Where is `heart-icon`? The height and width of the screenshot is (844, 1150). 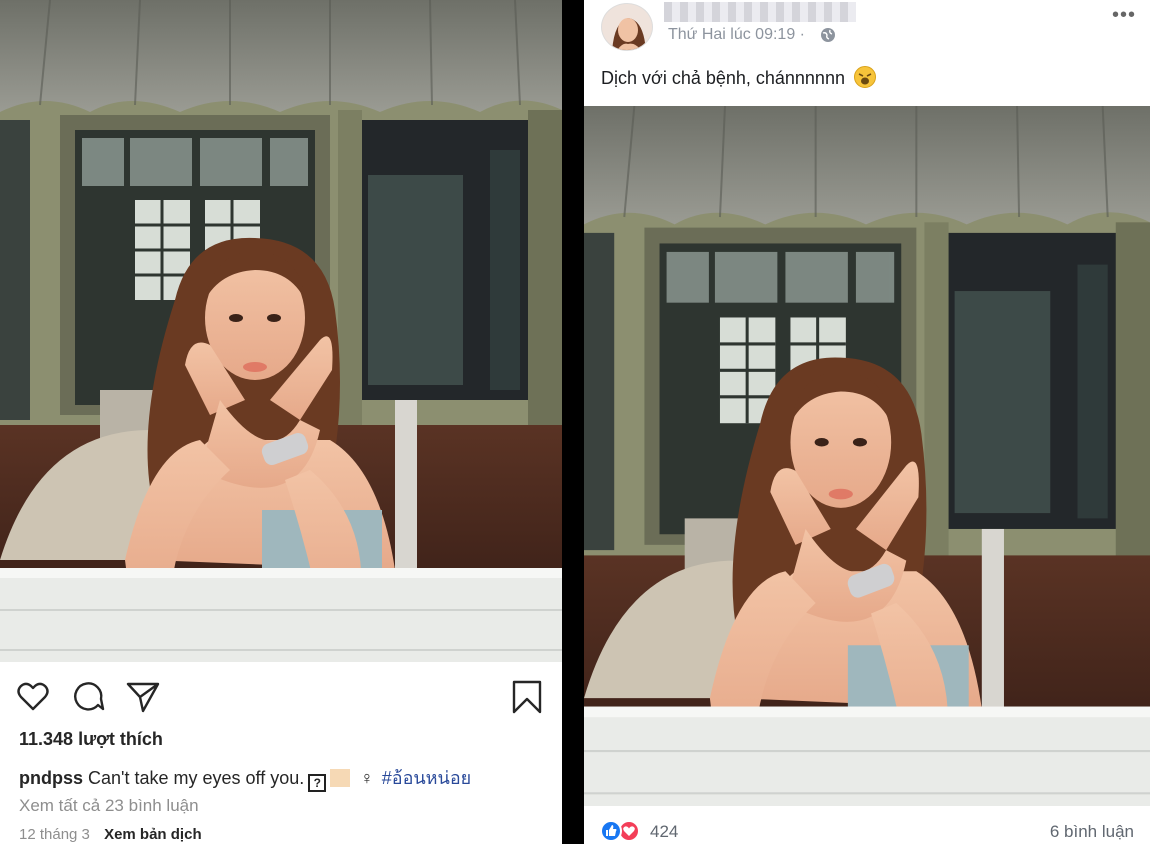 heart-icon is located at coordinates (33, 697).